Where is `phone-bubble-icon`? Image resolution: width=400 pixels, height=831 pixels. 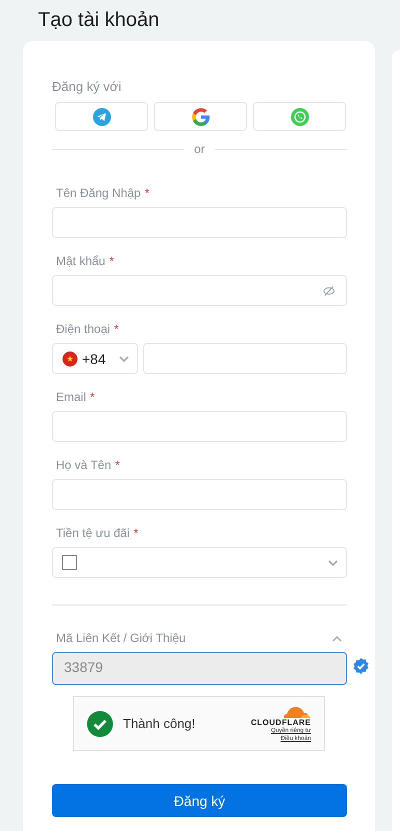 phone-bubble-icon is located at coordinates (299, 117).